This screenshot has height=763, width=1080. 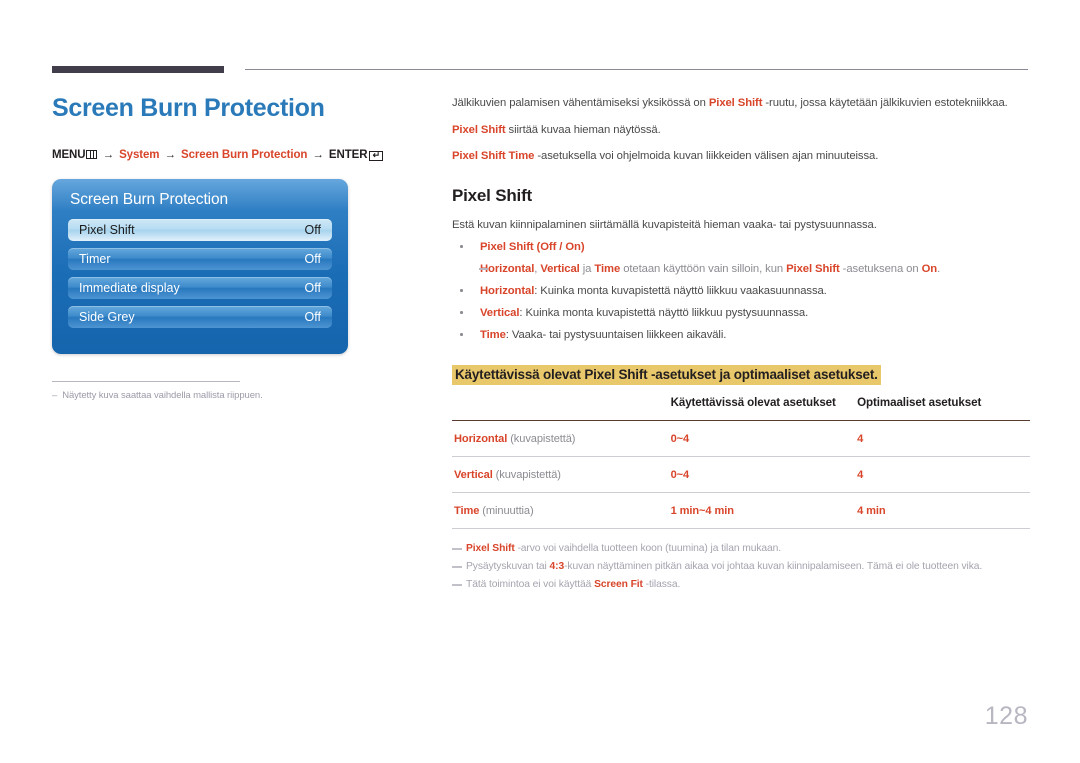 What do you see at coordinates (479, 129) in the screenshot?
I see `intro-p2-term: Pixel Shift` at bounding box center [479, 129].